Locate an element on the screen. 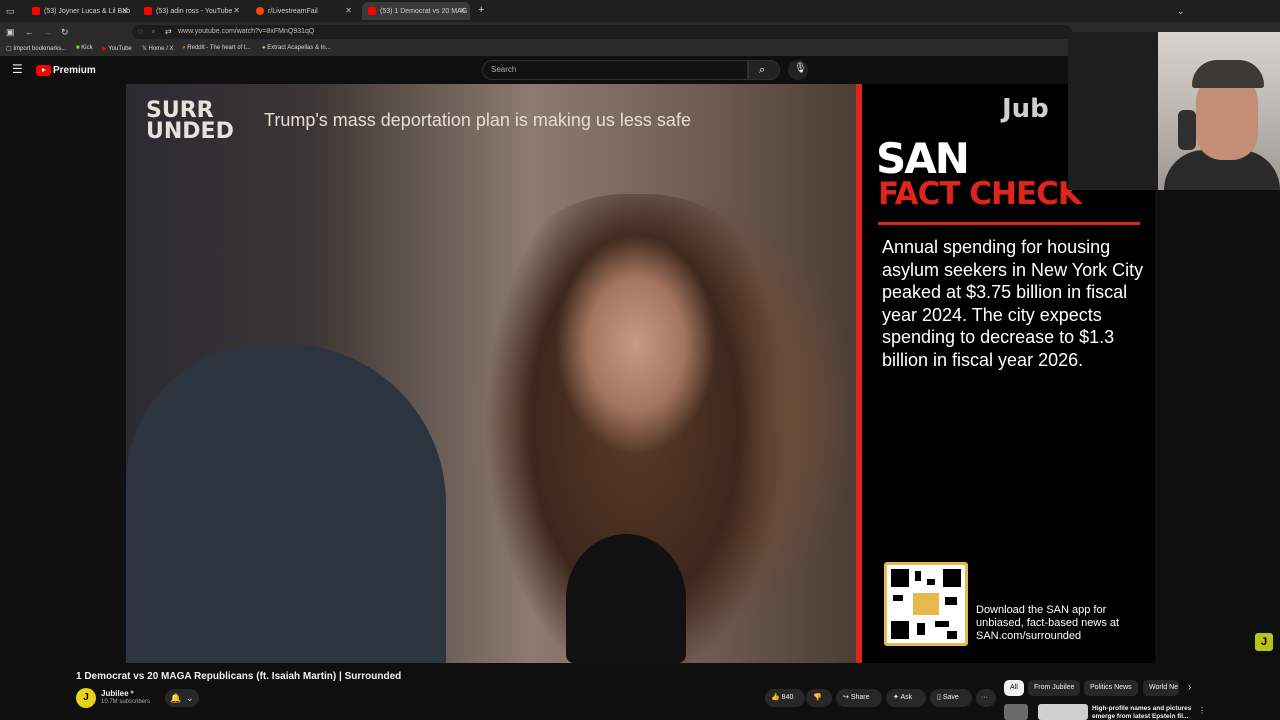  sparkle-icon: ✦ is located at coordinates (896, 697).